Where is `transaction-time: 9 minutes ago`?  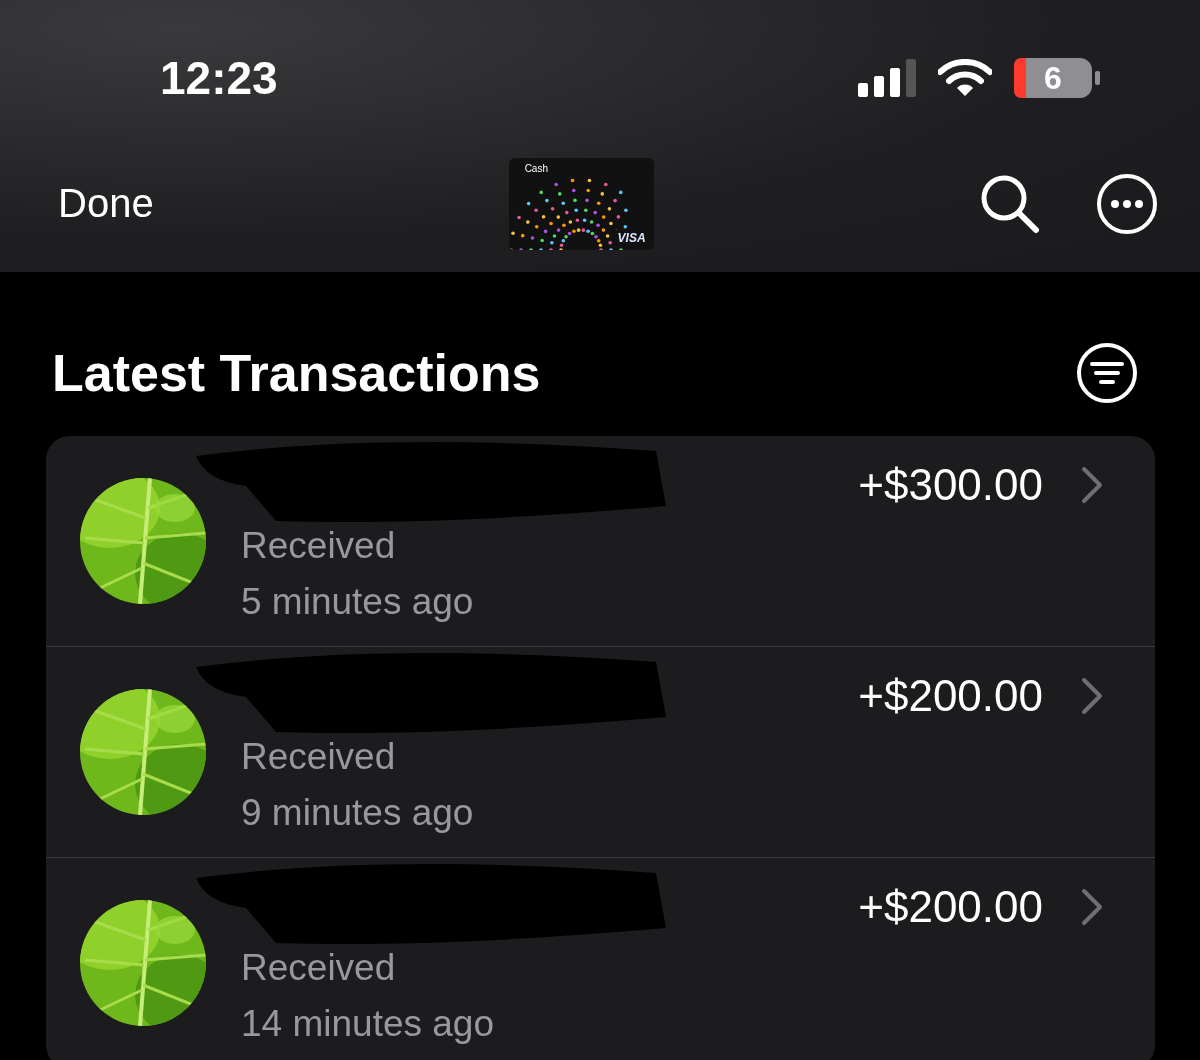
transaction-time: 9 minutes ago is located at coordinates (357, 813).